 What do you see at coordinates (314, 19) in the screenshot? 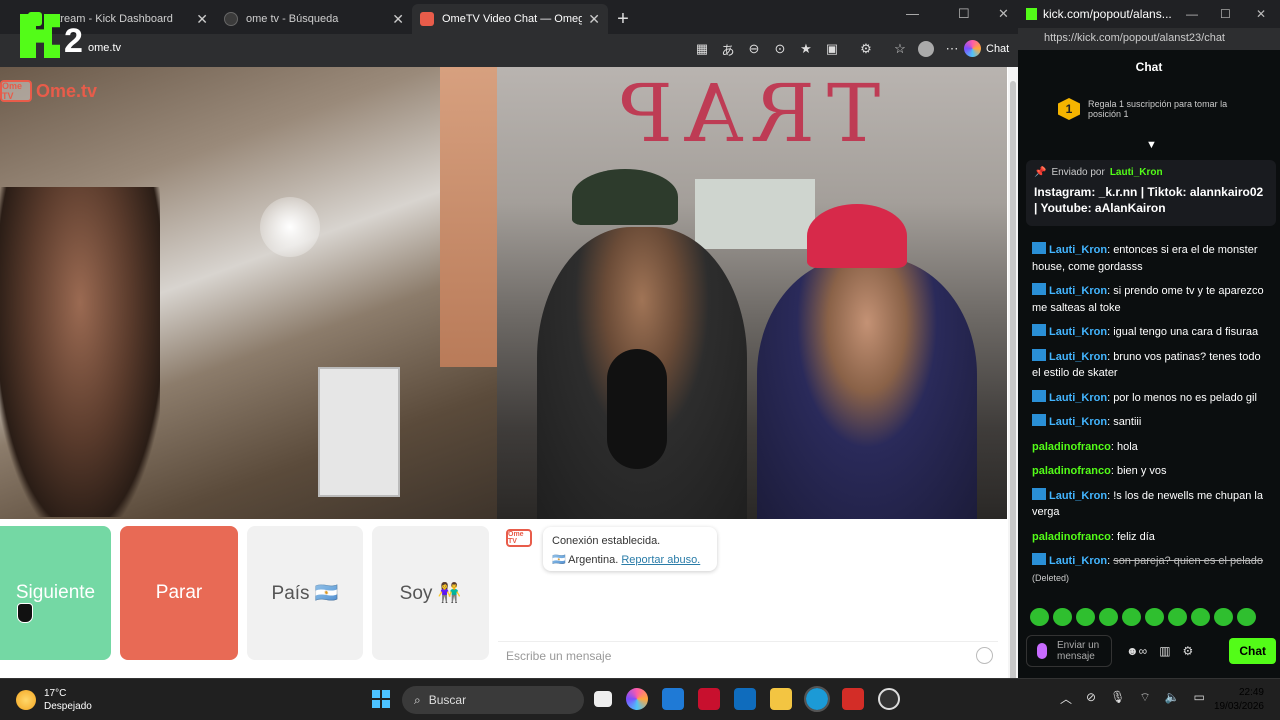
I see `tab-search: ome tv - Búsqueda ✕` at bounding box center [314, 19].